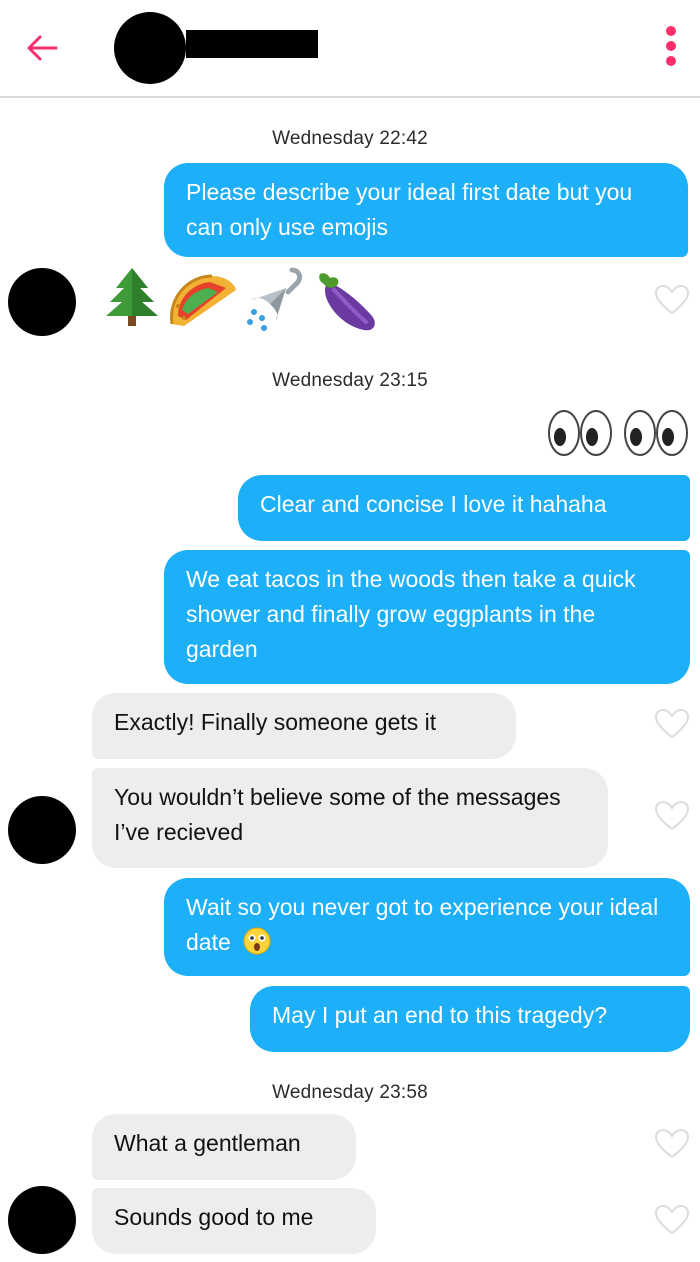  What do you see at coordinates (132, 297) in the screenshot?
I see `evergreen-tree-emoji` at bounding box center [132, 297].